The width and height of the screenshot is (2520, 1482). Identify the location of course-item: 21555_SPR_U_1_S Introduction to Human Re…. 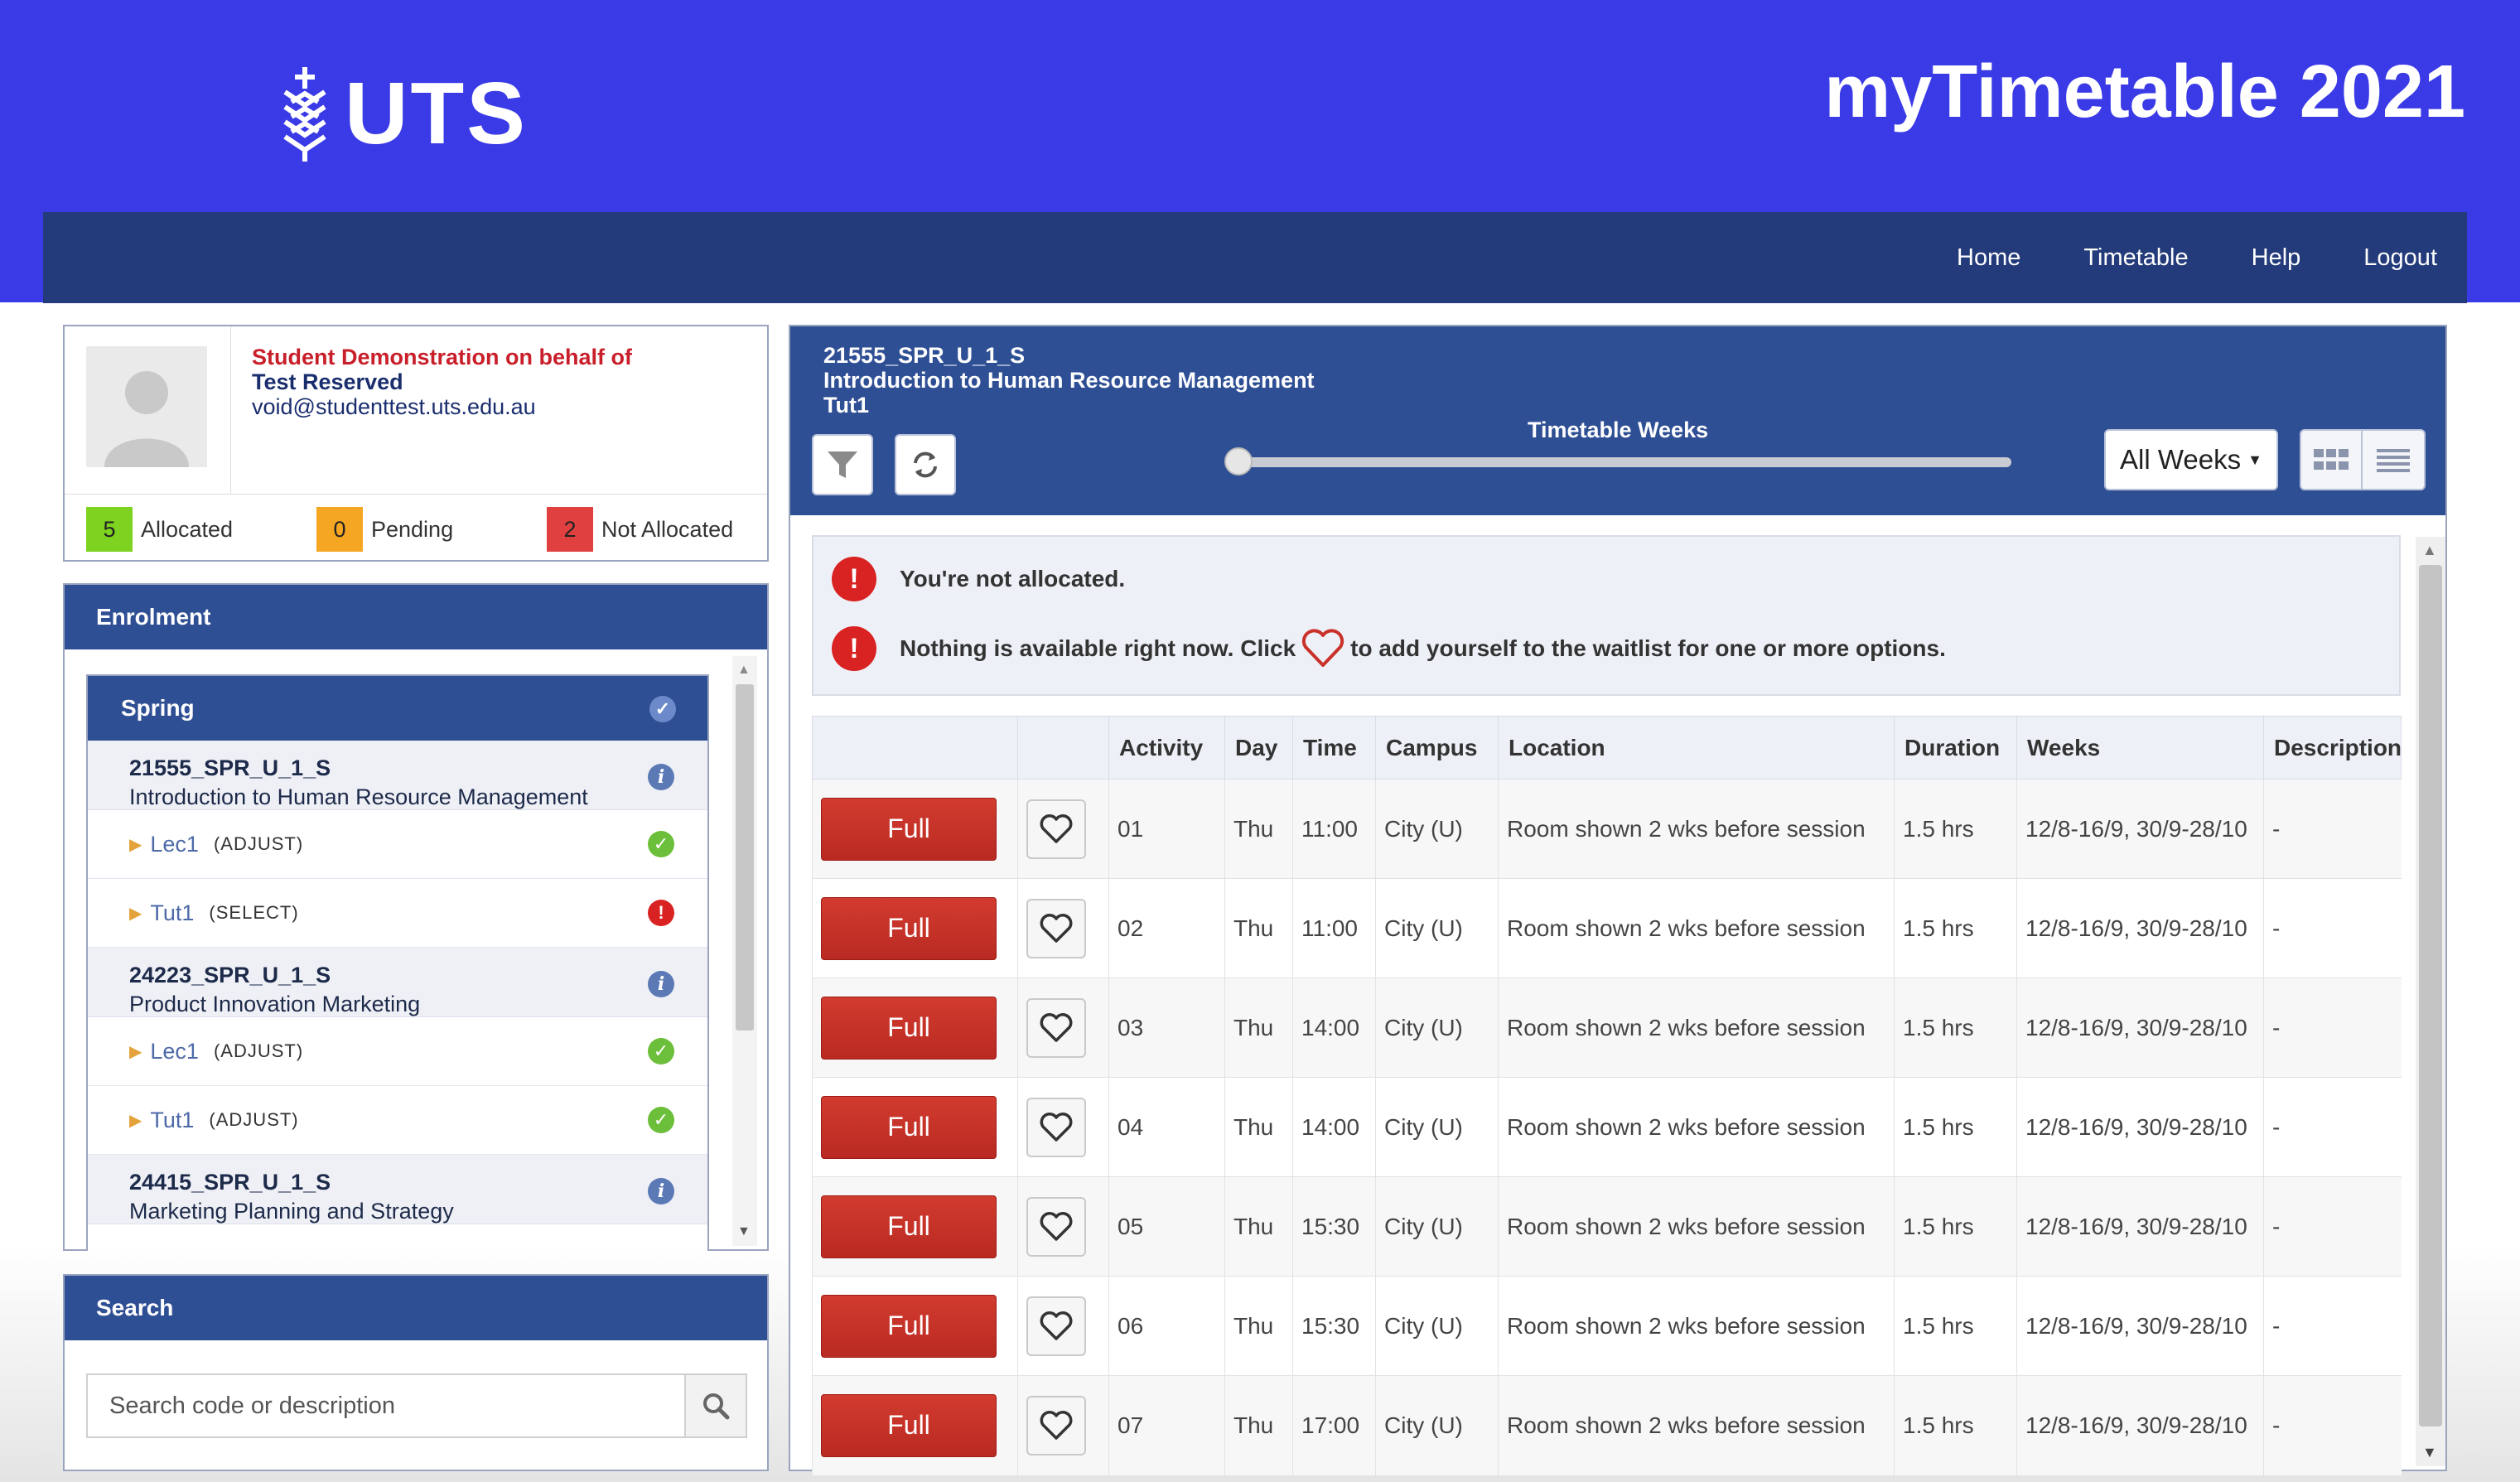
(397, 775).